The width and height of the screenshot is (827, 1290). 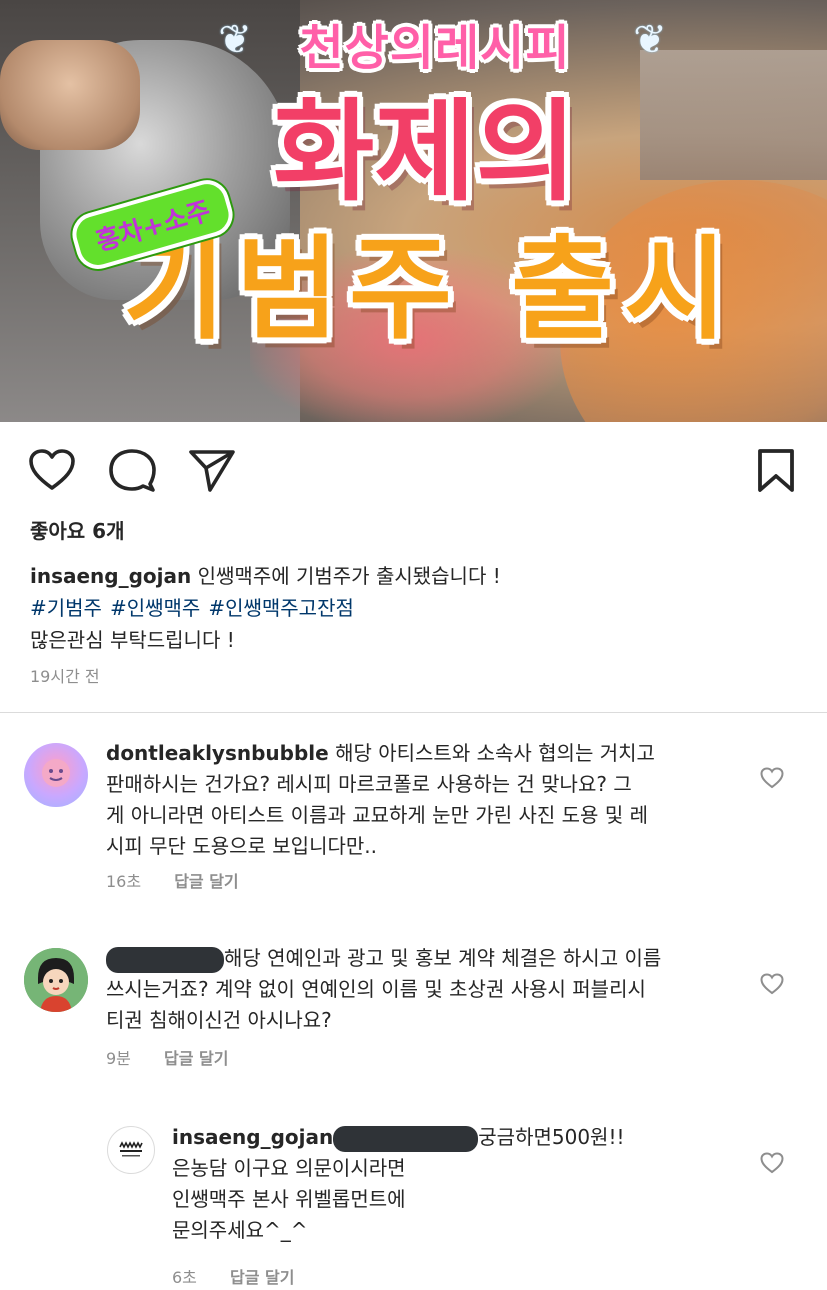 I want to click on image-main-title-line2: 기범주 출시, so click(x=430, y=290).